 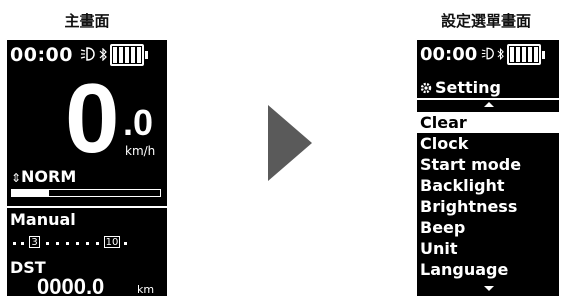 I want to click on gear-indicator: 3 10, so click(x=86, y=243).